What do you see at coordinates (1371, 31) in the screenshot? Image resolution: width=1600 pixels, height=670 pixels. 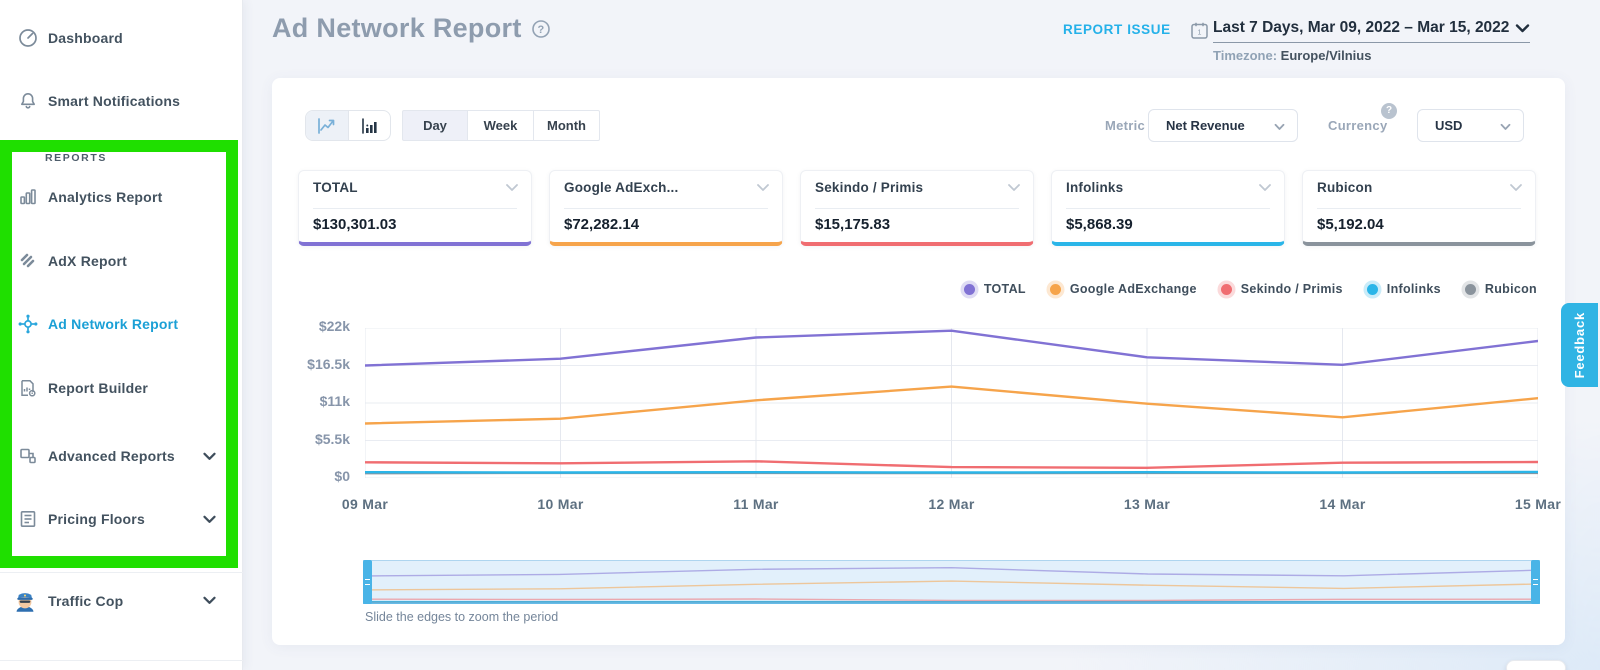 I see `date-range-picker: Last 7 Days, Mar 09, 2022 – Mar 15, 2022` at bounding box center [1371, 31].